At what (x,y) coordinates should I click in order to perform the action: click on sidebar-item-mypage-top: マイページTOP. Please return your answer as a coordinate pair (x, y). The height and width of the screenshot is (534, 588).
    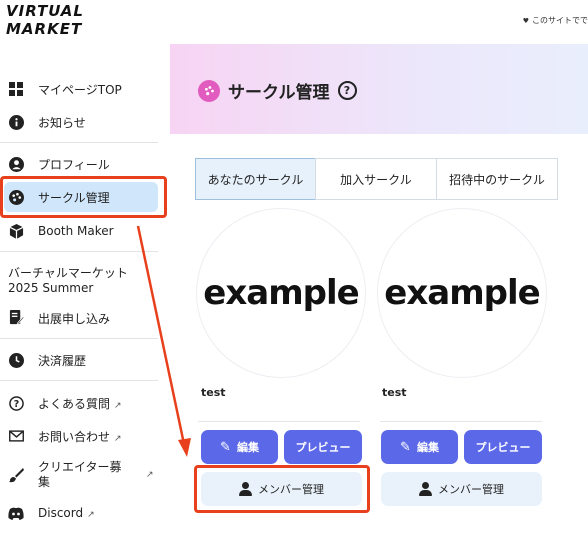
    Looking at the image, I should click on (85, 89).